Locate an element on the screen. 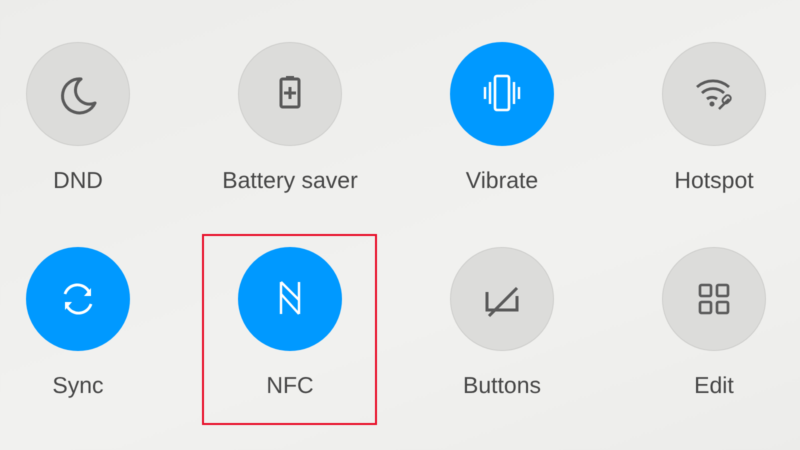 This screenshot has width=800, height=450. tile-label: DND is located at coordinates (78, 180).